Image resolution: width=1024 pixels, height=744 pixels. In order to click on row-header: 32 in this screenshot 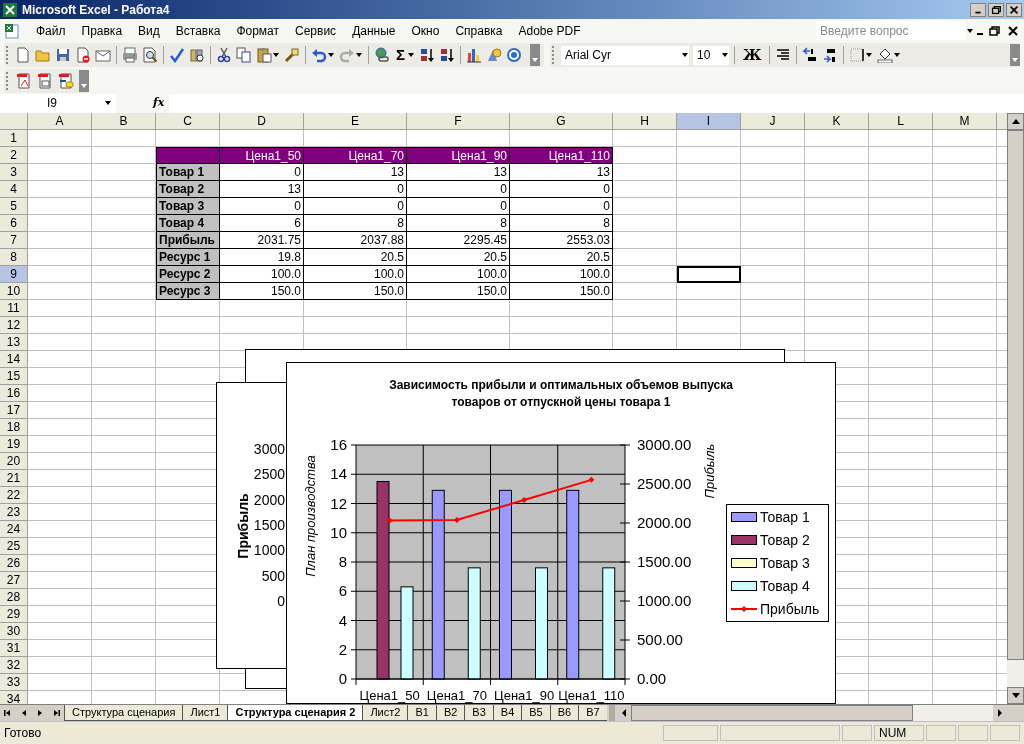, I will do `click(14, 665)`.